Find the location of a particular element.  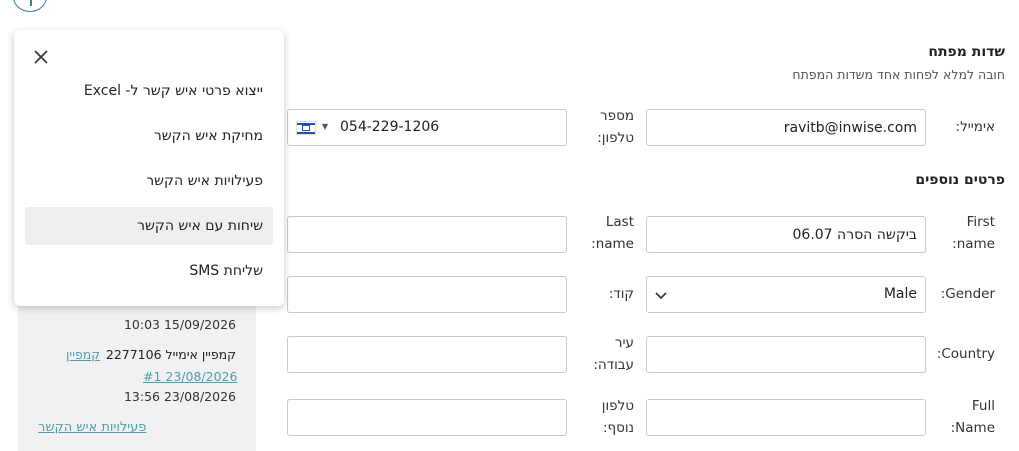

last-name-label: Last name: is located at coordinates (612, 233).